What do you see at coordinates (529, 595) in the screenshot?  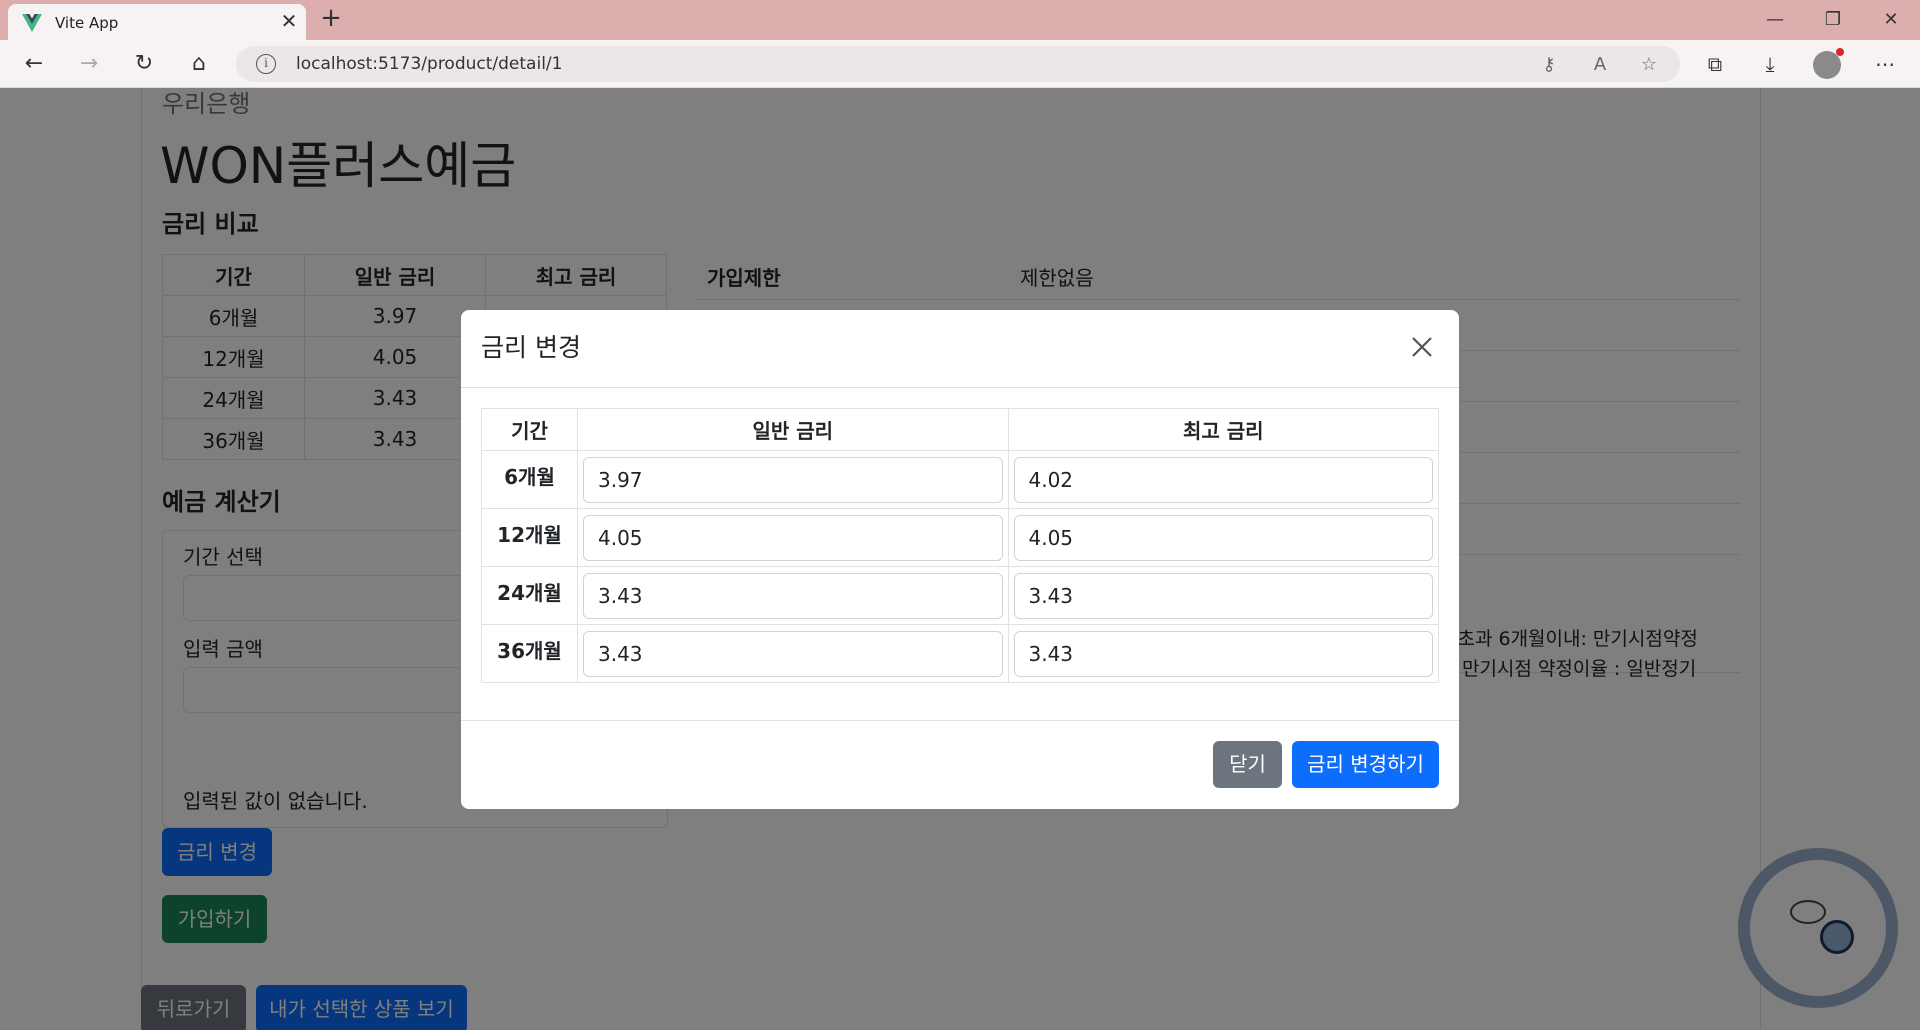 I see `period-cell: 24개월` at bounding box center [529, 595].